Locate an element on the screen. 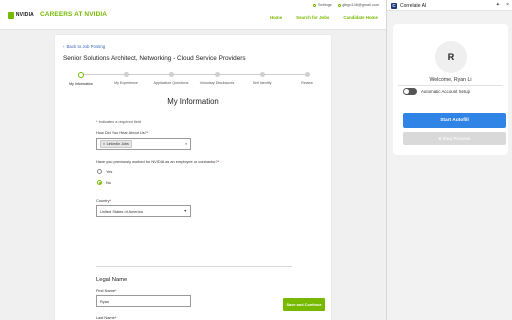  step-my-information: My Information is located at coordinates (81, 78).